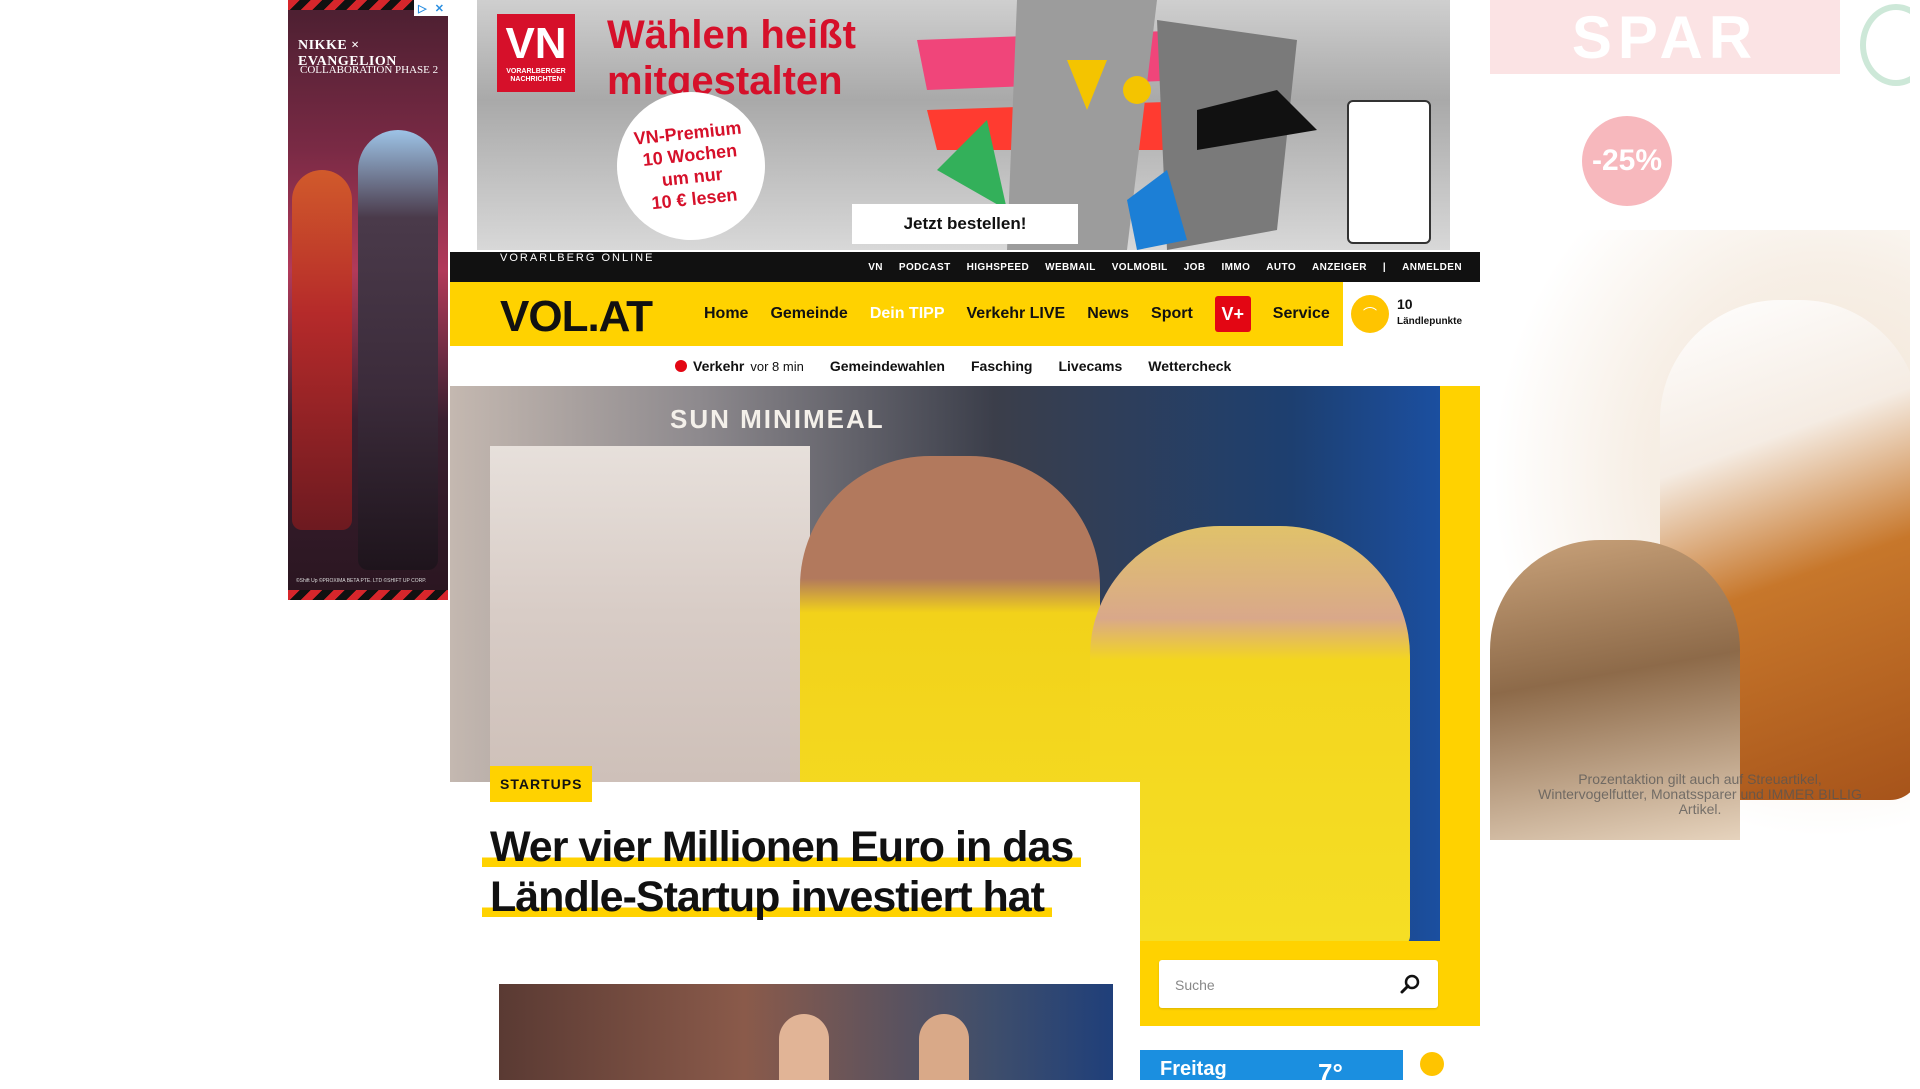  Describe the element at coordinates (1389, 172) in the screenshot. I see `ad-newspaper-image` at that location.